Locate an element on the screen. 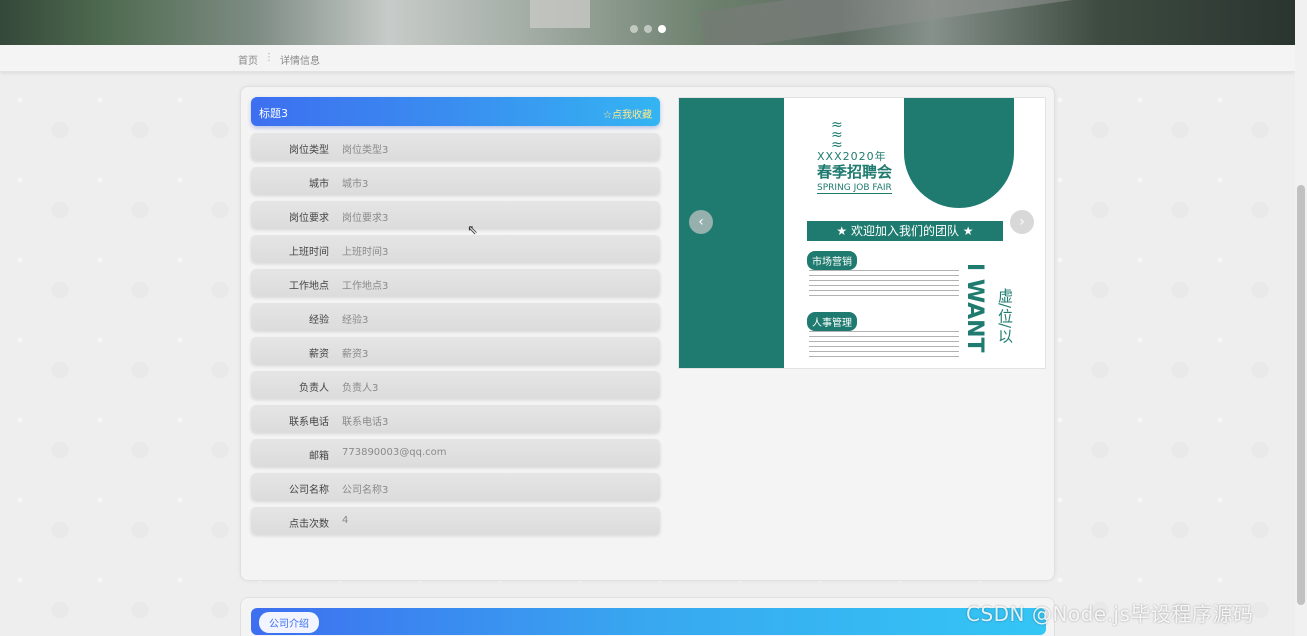 Image resolution: width=1307 pixels, height=636 pixels. detail-field-value: 城市3 is located at coordinates (355, 184).